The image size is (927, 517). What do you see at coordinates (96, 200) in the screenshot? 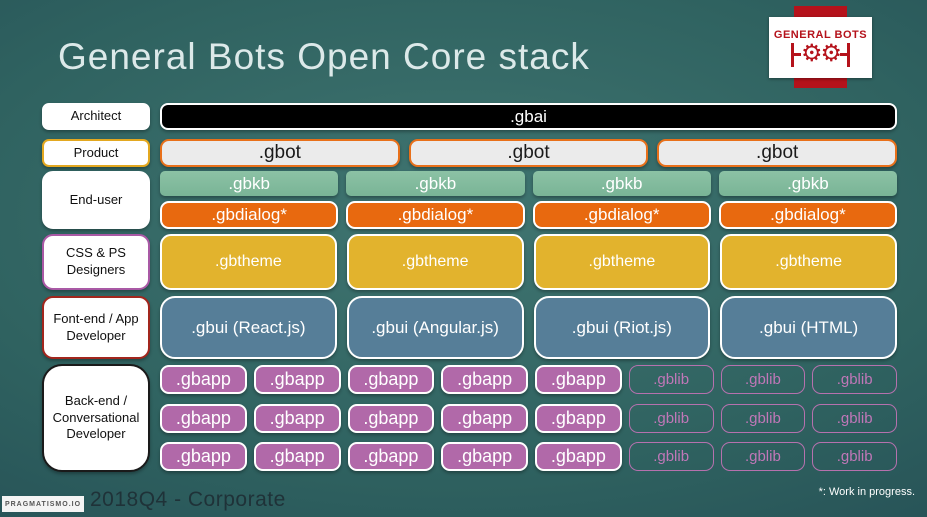
I see `label-end-user: End-user` at bounding box center [96, 200].